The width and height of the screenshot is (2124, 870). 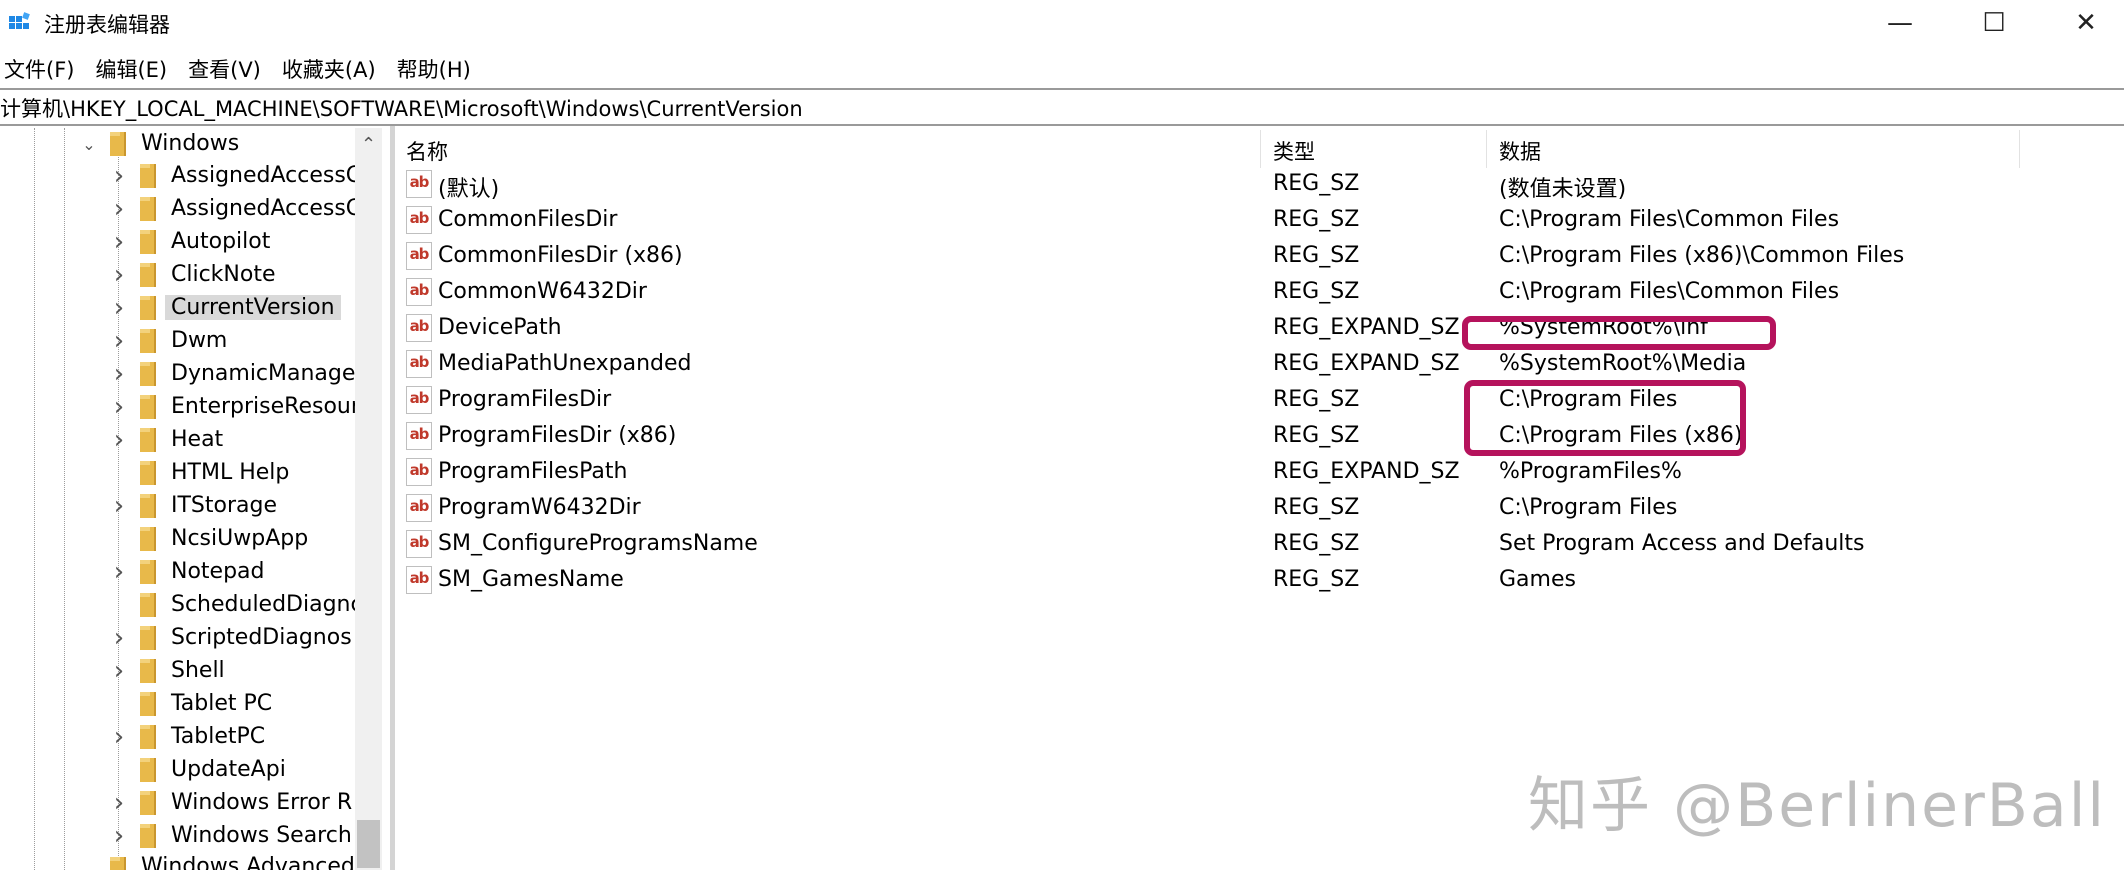 What do you see at coordinates (253, 307) in the screenshot?
I see `tree-item-label: CurrentVersion` at bounding box center [253, 307].